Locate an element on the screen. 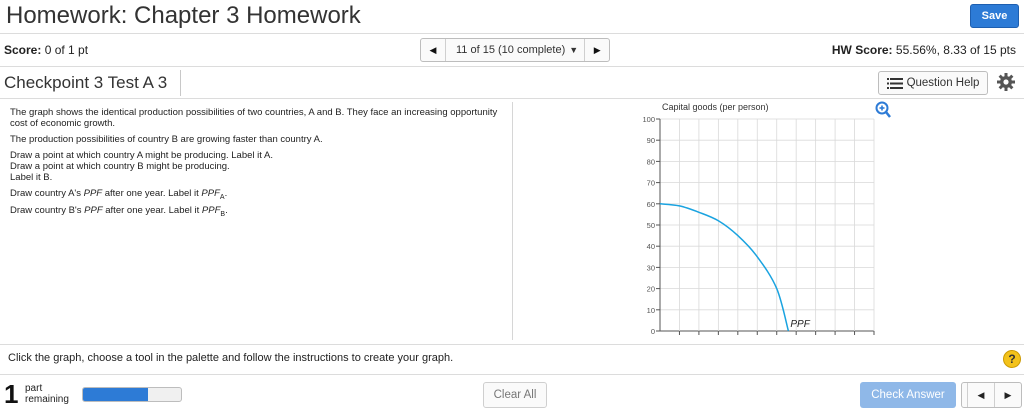 The height and width of the screenshot is (417, 1024). next-question-button: ▶ is located at coordinates (597, 50).